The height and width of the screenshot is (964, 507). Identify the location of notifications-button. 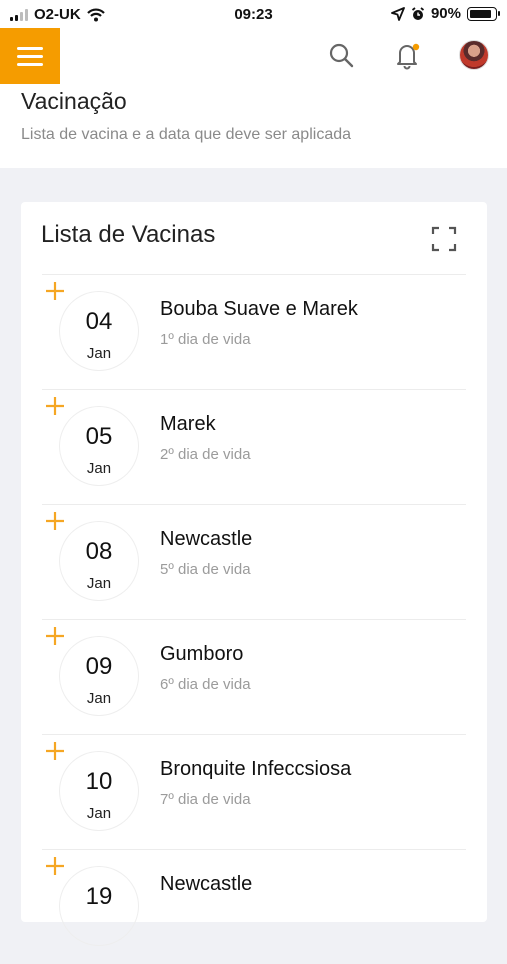
(407, 56).